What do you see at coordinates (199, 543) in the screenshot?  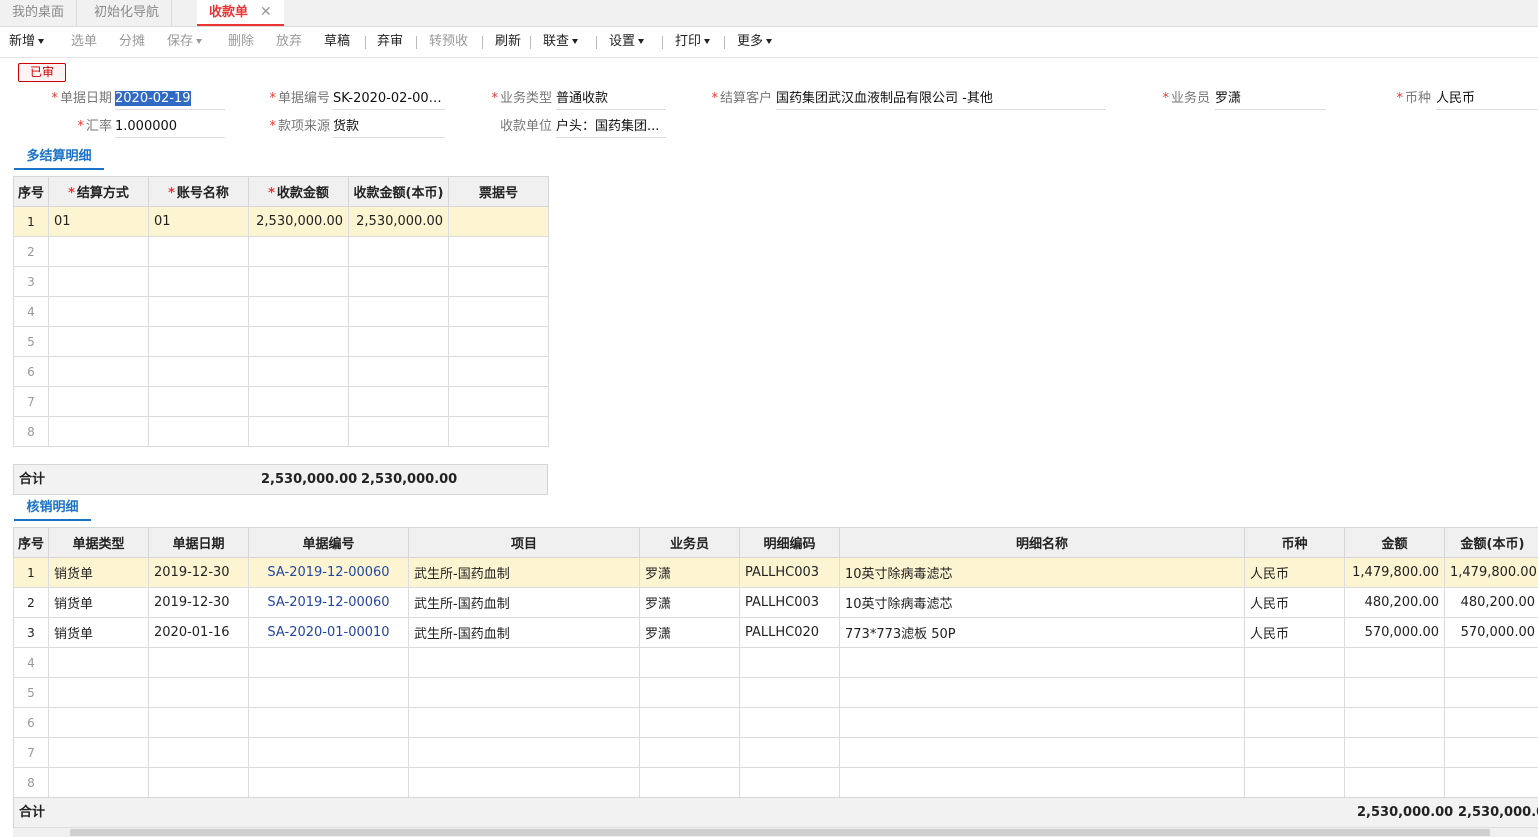 I see `col-header: 单据日期` at bounding box center [199, 543].